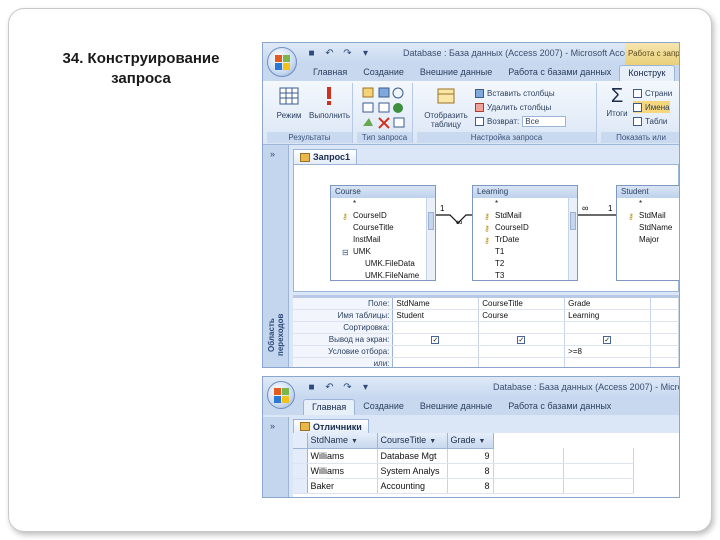 This screenshot has height=540, width=720. What do you see at coordinates (528, 440) in the screenshot?
I see `empty-header` at bounding box center [528, 440].